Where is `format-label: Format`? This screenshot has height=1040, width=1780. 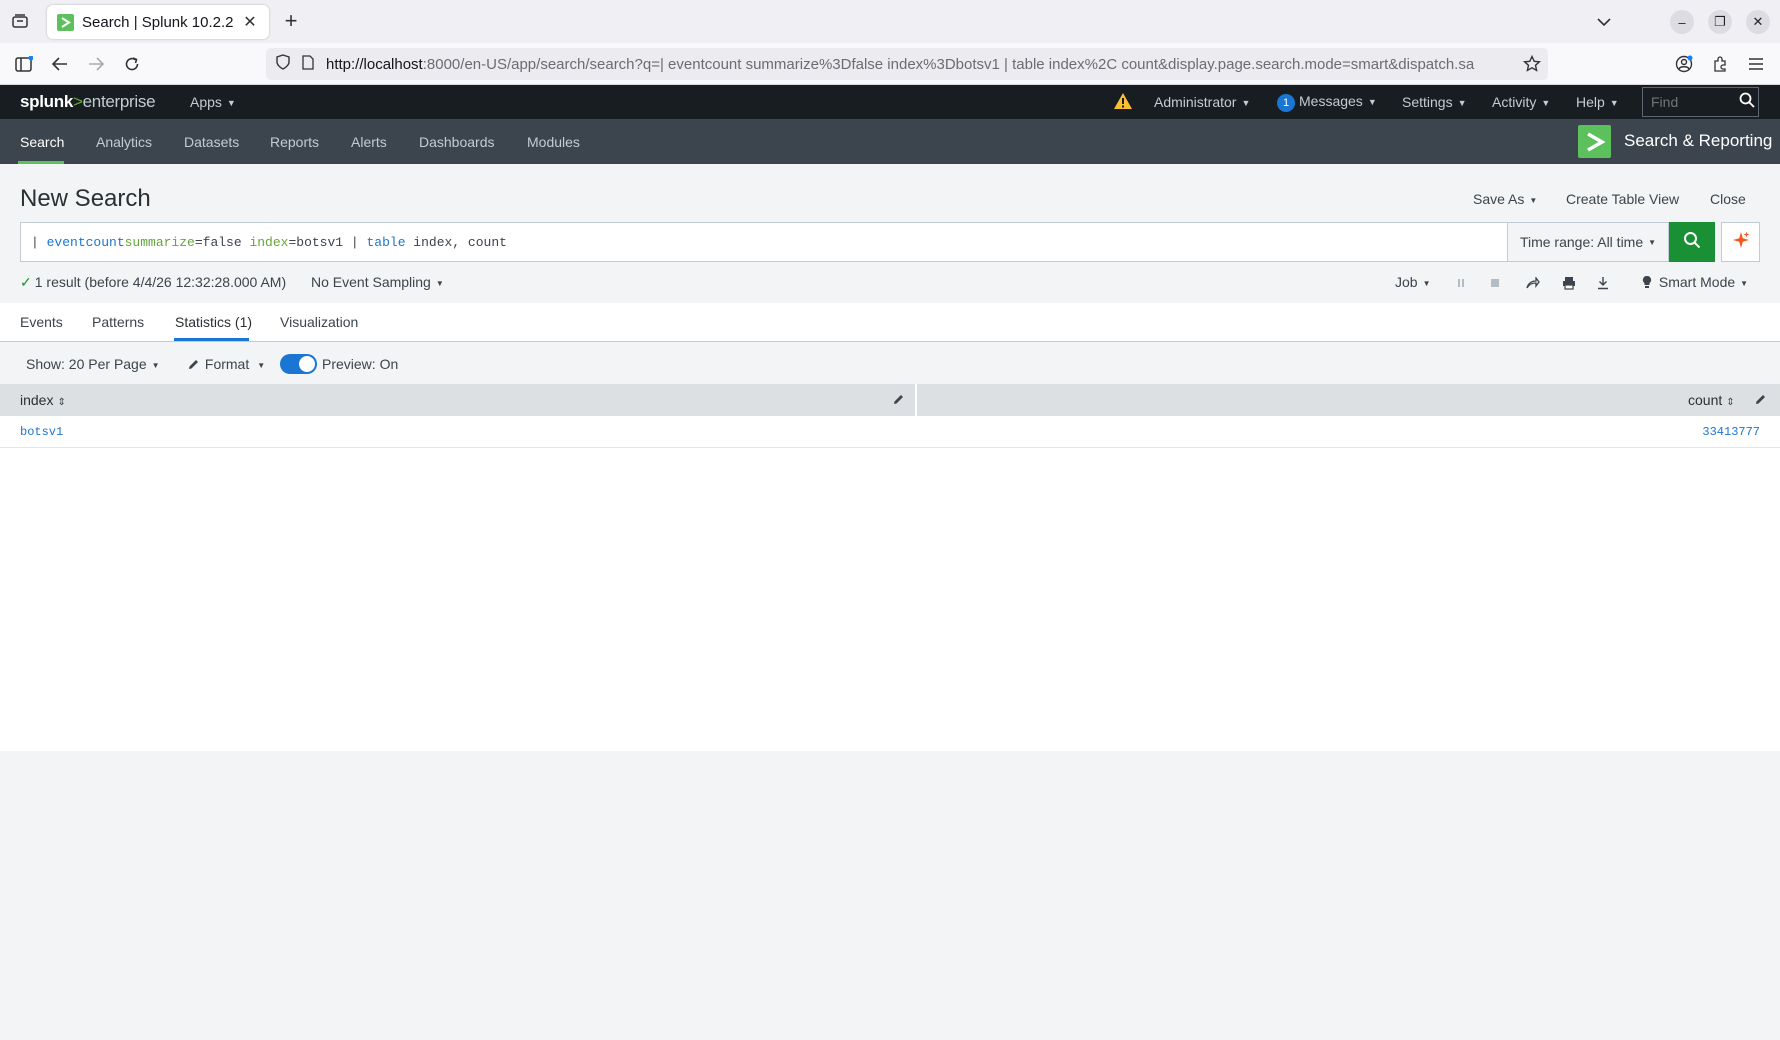
format-label: Format is located at coordinates (227, 364).